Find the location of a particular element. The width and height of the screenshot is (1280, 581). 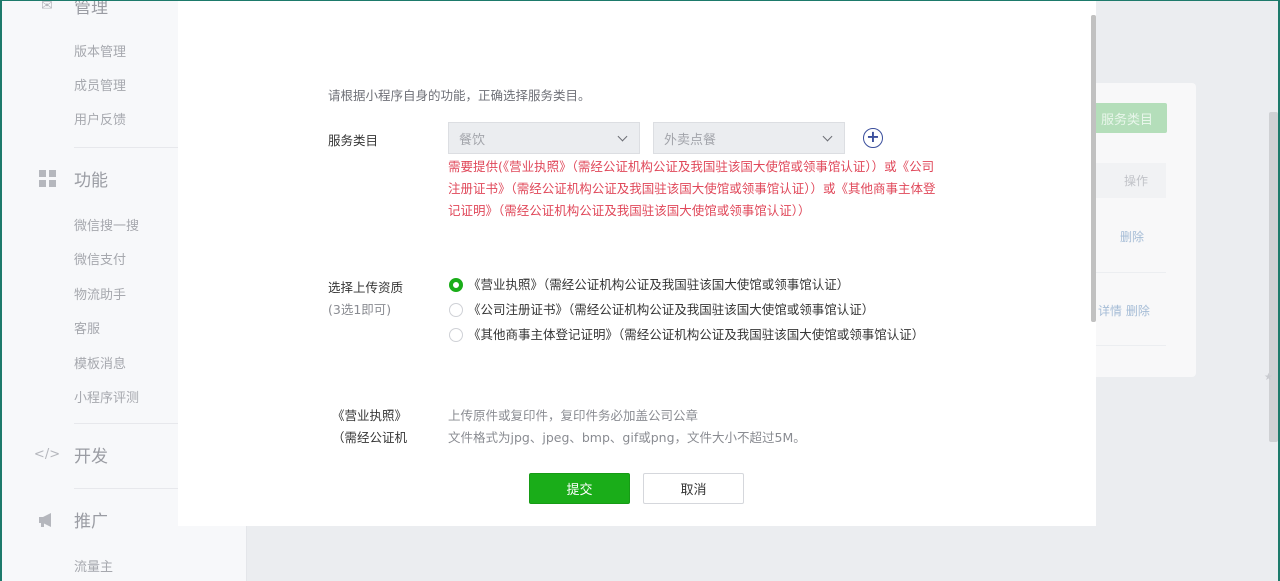

option-label: 《其他商事主体登记证明》（需经公证机构公证及我国驻该国大使馆或领事馆认证） is located at coordinates (696, 334).